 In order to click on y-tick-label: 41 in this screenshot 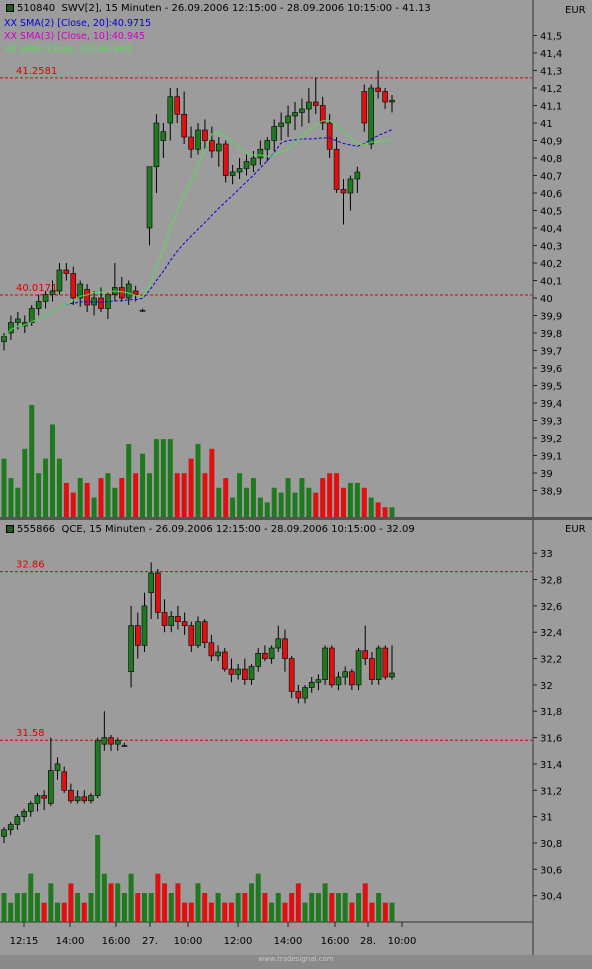, I will do `click(546, 124)`.